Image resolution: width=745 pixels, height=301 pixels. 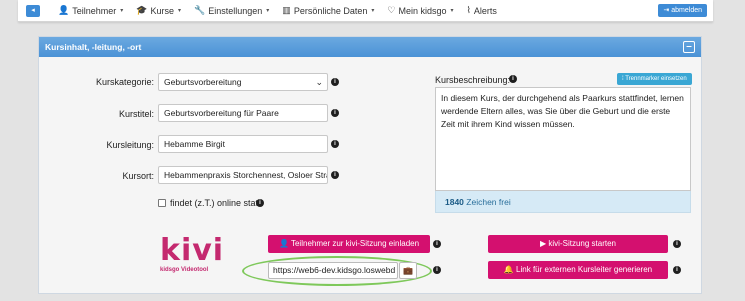 What do you see at coordinates (689, 47) in the screenshot?
I see `collapse-button: –` at bounding box center [689, 47].